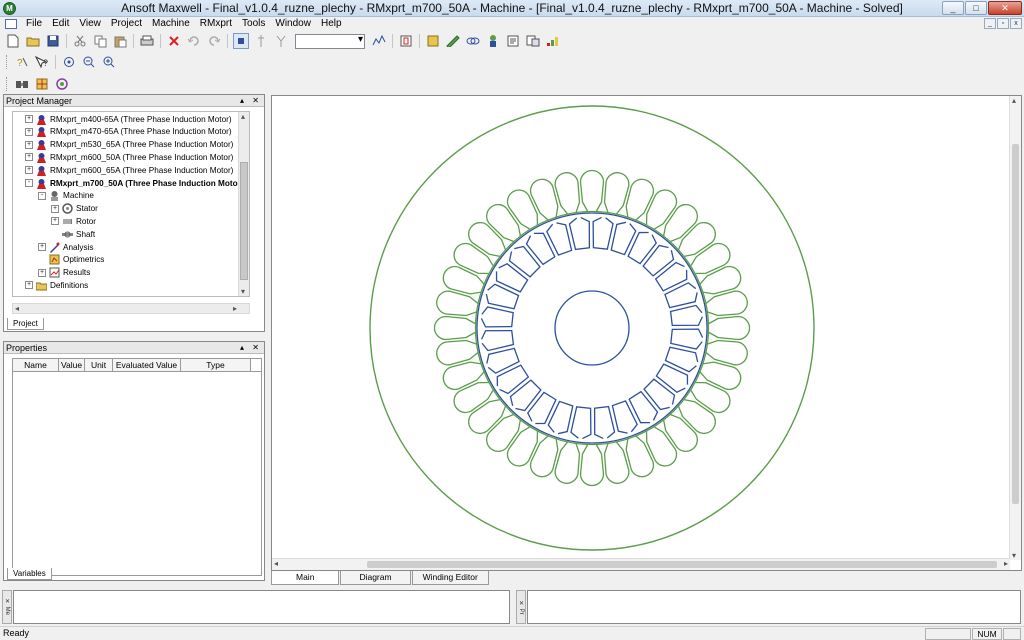 Image resolution: width=1024 pixels, height=640 pixels. What do you see at coordinates (11, 24) in the screenshot?
I see `document-window-icon` at bounding box center [11, 24].